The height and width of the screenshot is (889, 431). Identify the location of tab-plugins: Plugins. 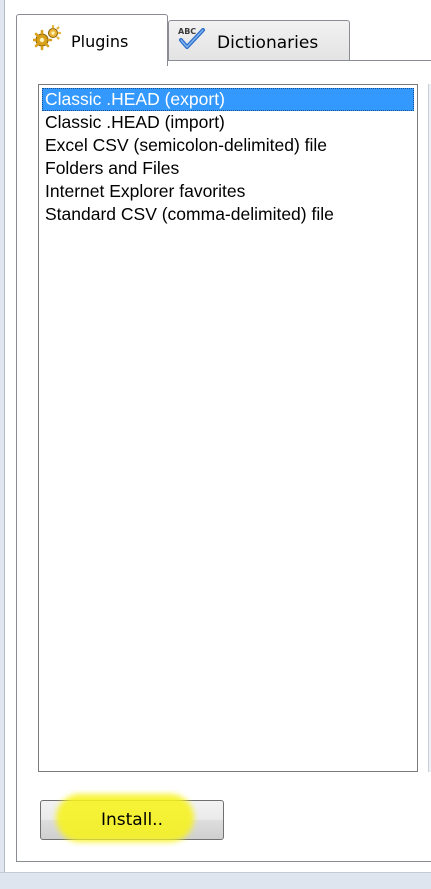
(92, 40).